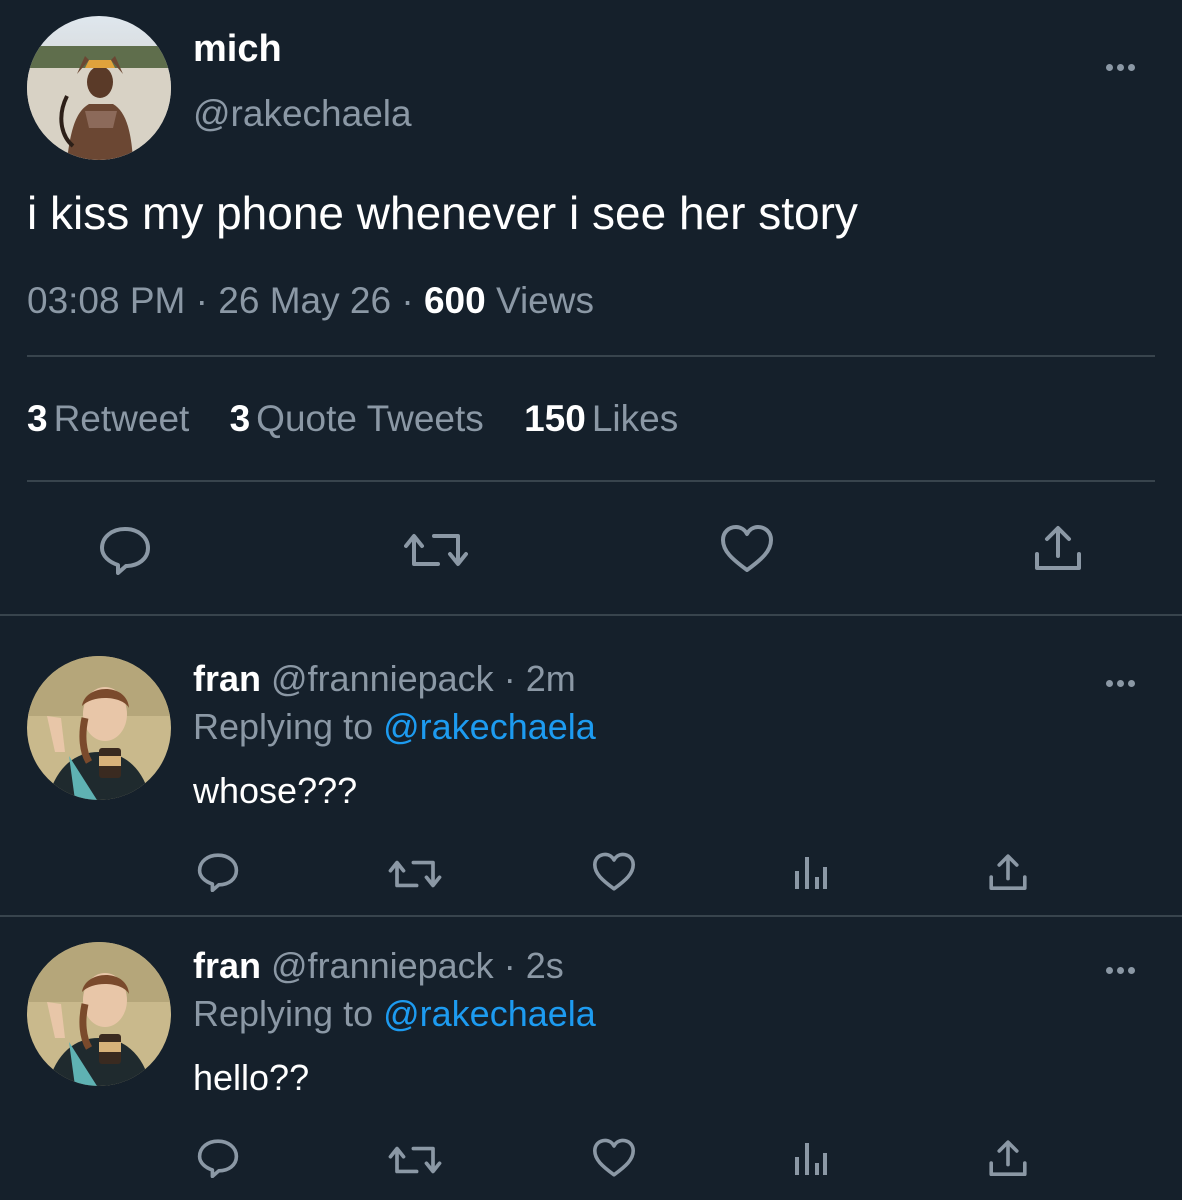 The width and height of the screenshot is (1182, 1200). What do you see at coordinates (37, 418) in the screenshot?
I see `retweets-count: 3` at bounding box center [37, 418].